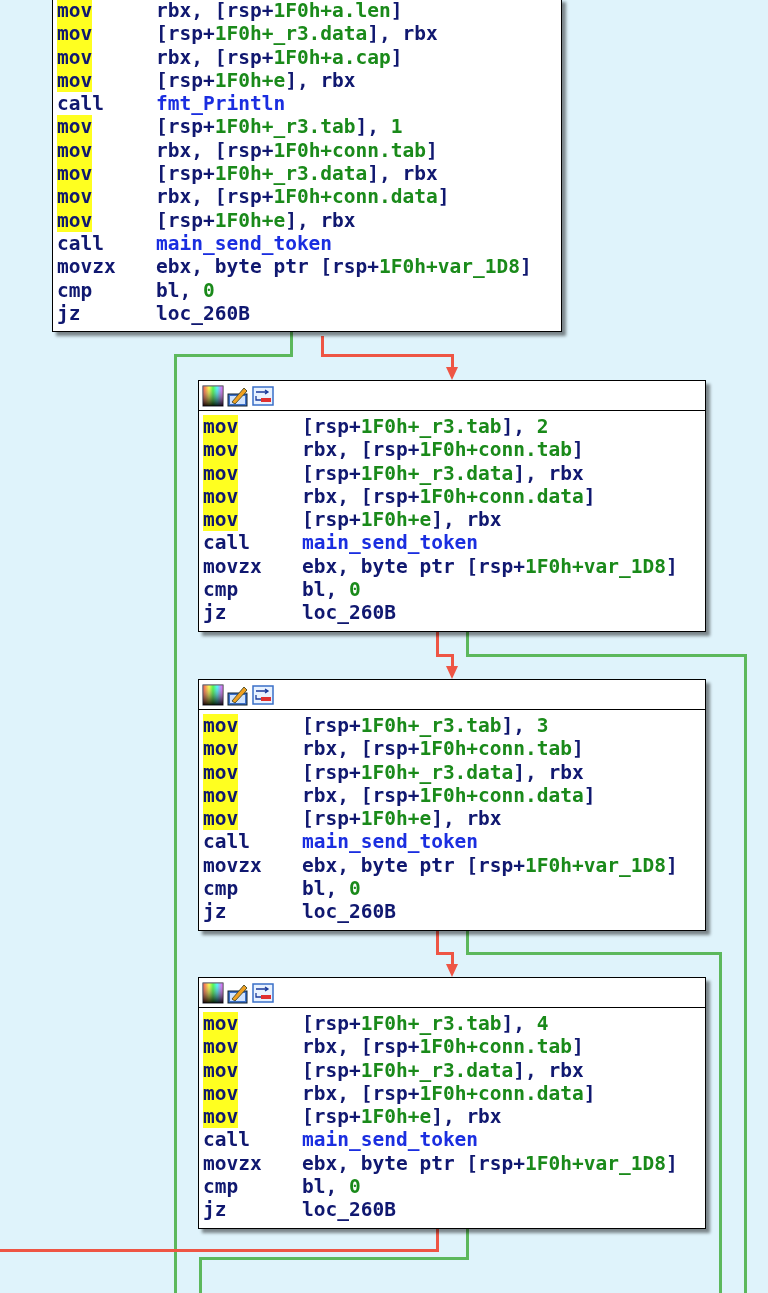  I want to click on instruction-operand: [rsp+1F0h+_r3.tab], 2, so click(425, 427).